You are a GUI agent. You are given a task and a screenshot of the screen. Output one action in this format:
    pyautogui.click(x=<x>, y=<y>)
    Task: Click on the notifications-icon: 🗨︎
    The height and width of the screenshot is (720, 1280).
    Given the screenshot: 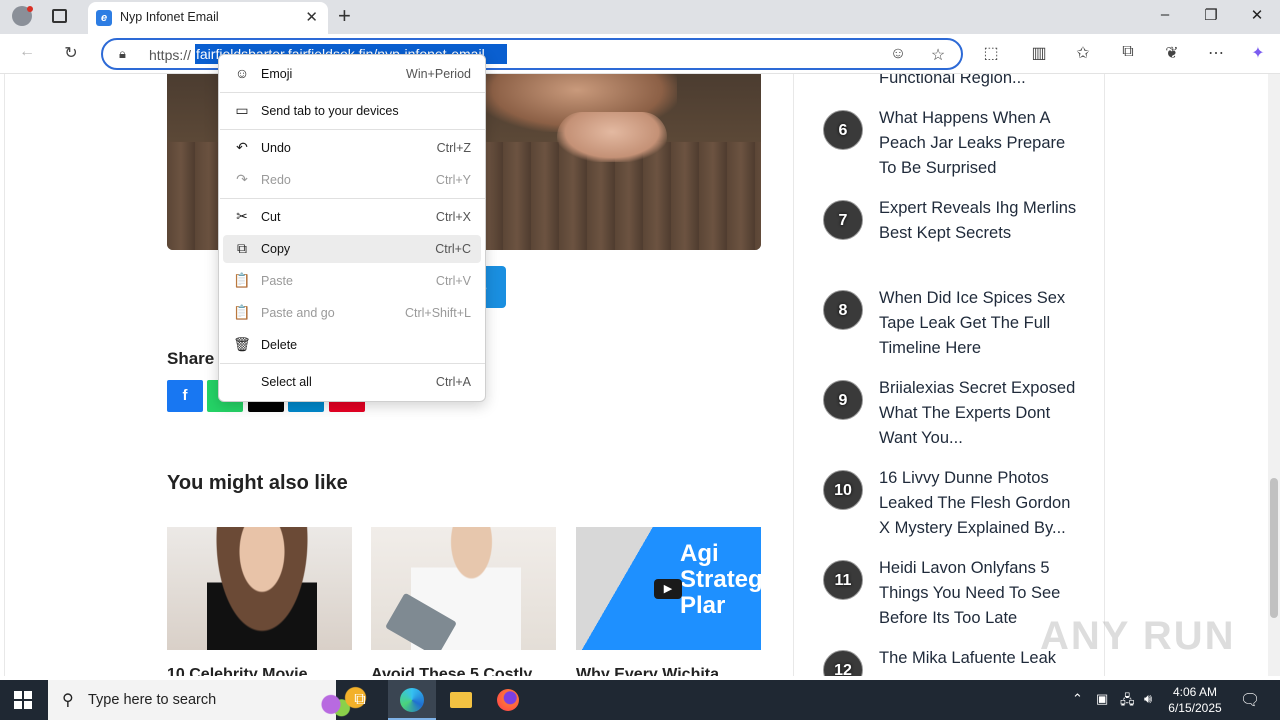 What is the action you would take?
    pyautogui.click(x=1250, y=700)
    